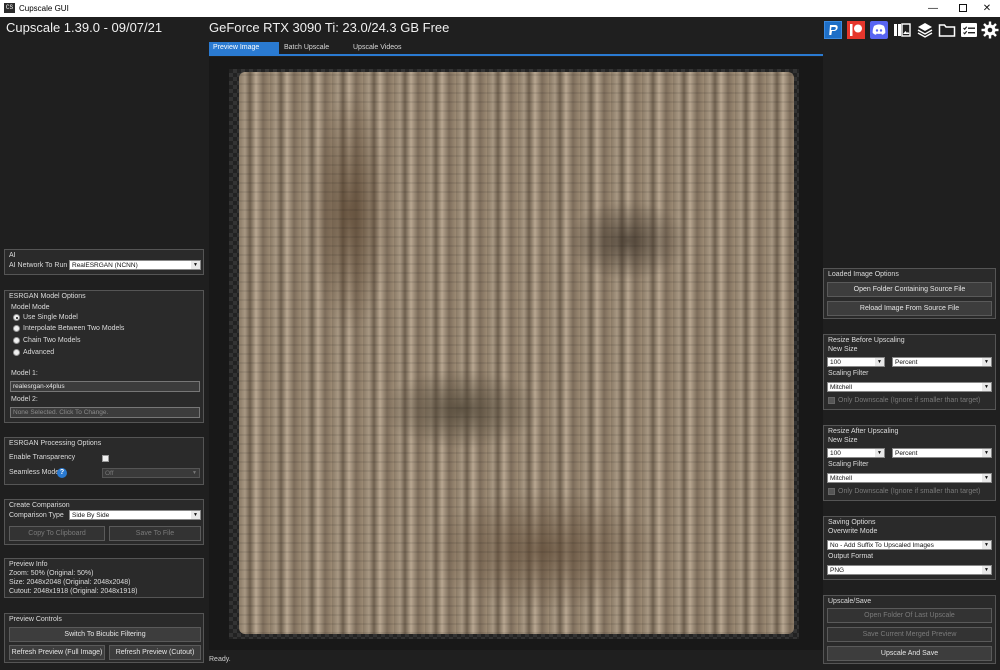 This screenshot has height=670, width=1000. Describe the element at coordinates (51, 573) in the screenshot. I see `zoom-info: Zoom: 50% (Original: 50%)` at that location.